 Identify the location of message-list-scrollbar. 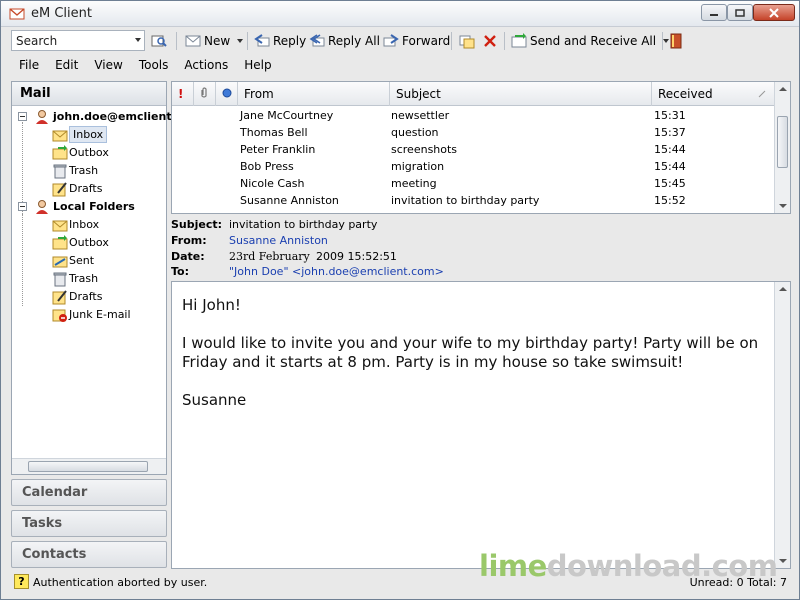
(782, 147).